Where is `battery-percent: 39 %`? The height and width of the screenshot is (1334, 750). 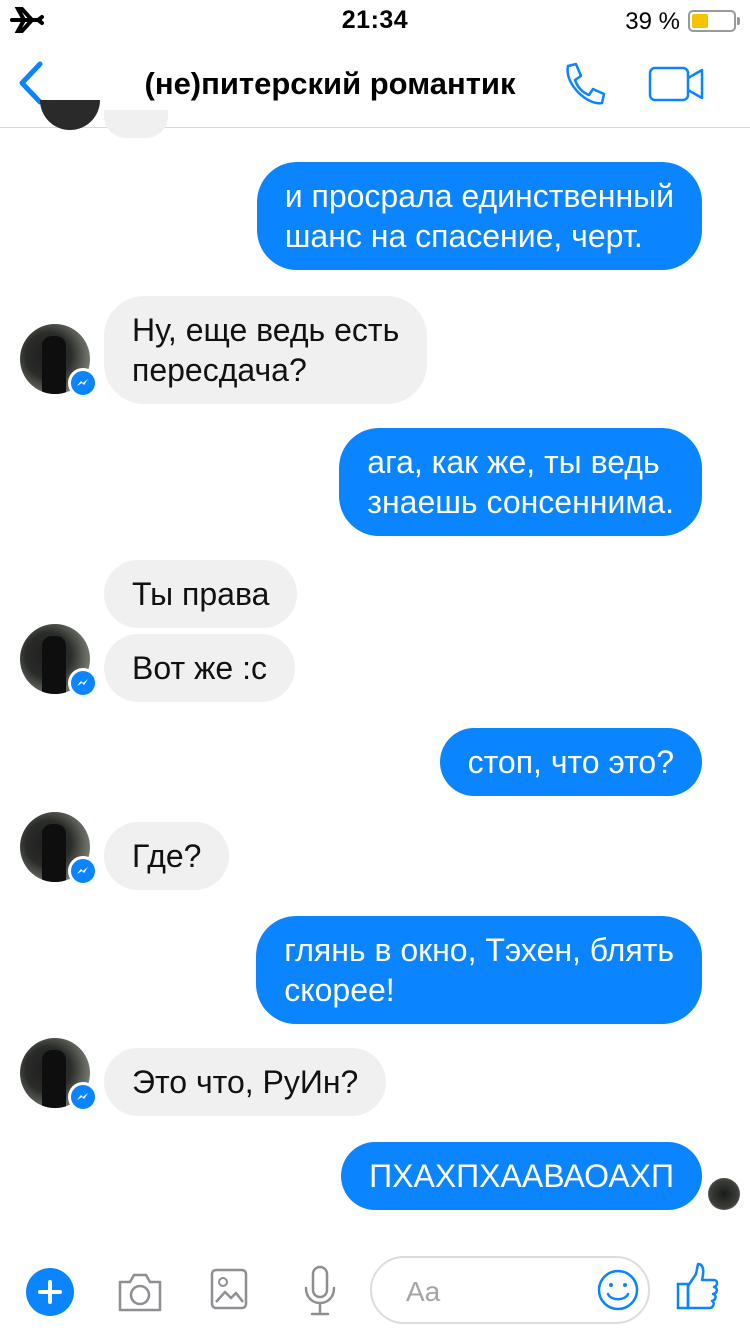
battery-percent: 39 % is located at coordinates (652, 21).